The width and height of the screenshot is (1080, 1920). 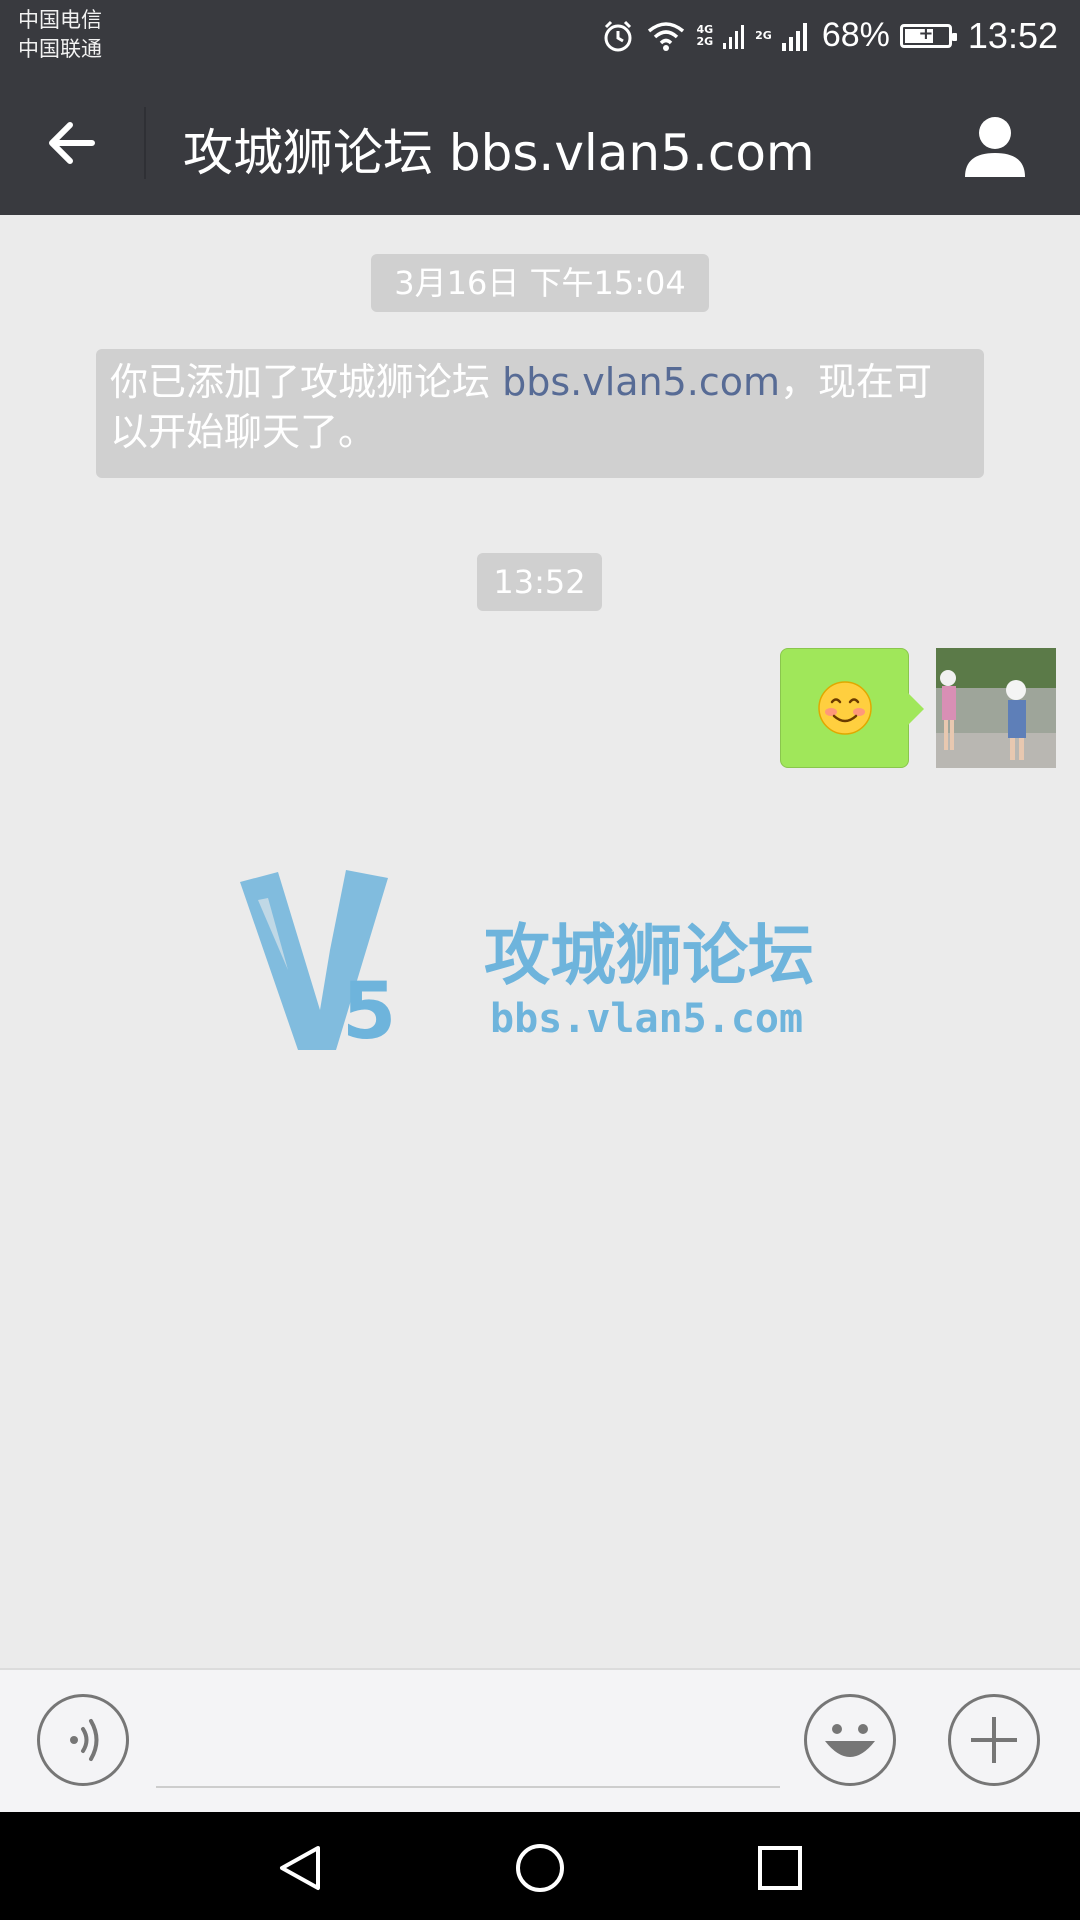 I want to click on signal-4g-2g: 4G 2G, so click(x=705, y=35).